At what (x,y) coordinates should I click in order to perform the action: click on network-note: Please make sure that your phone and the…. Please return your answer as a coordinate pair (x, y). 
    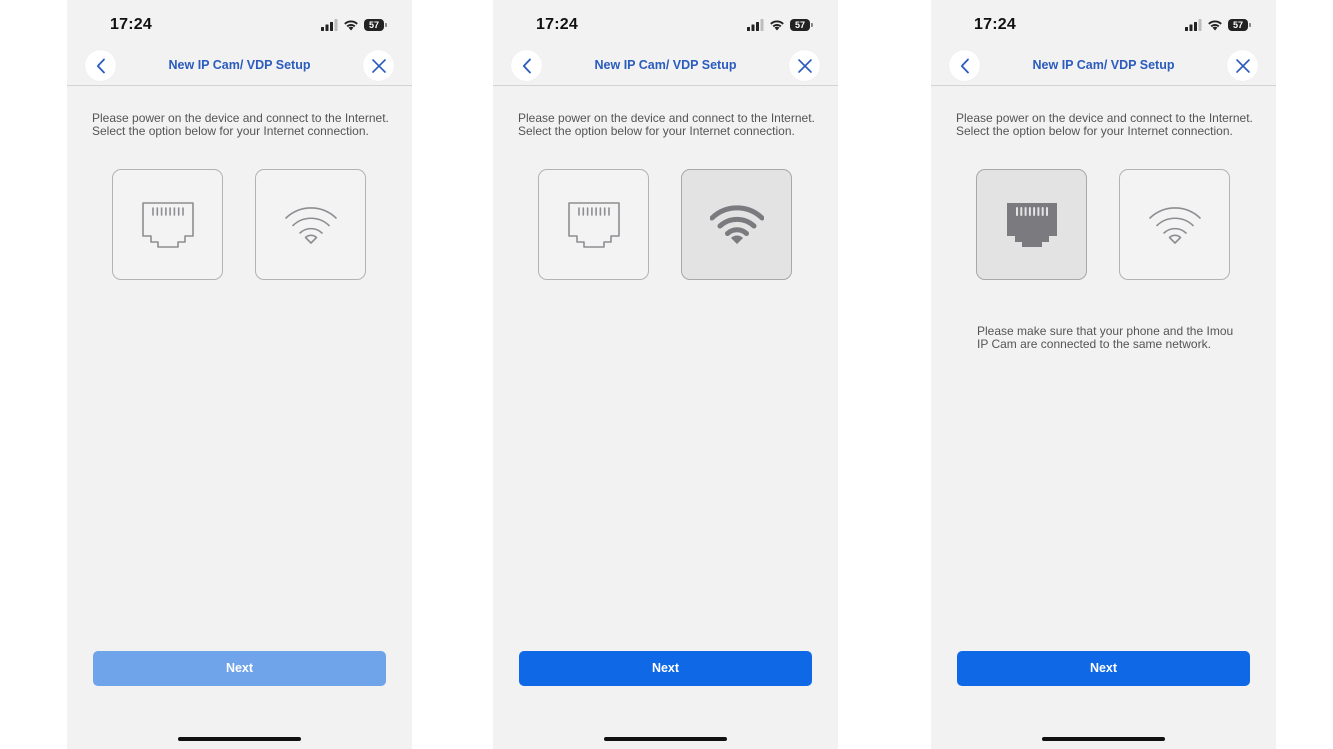
    Looking at the image, I should click on (1107, 338).